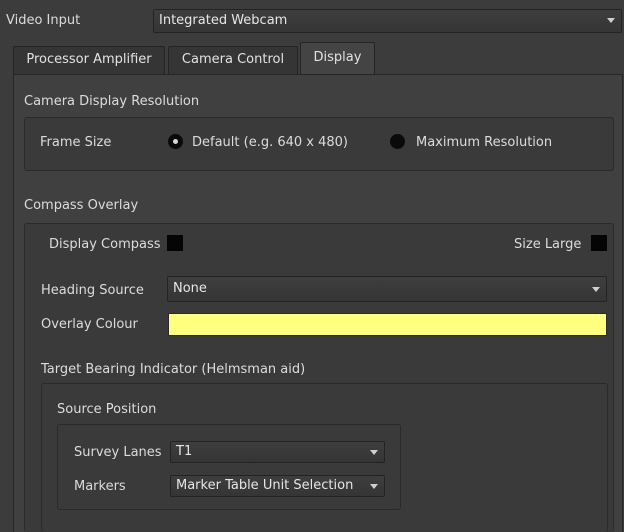 The height and width of the screenshot is (532, 630). I want to click on maximum-resolution-label: Maximum Resolution, so click(484, 143).